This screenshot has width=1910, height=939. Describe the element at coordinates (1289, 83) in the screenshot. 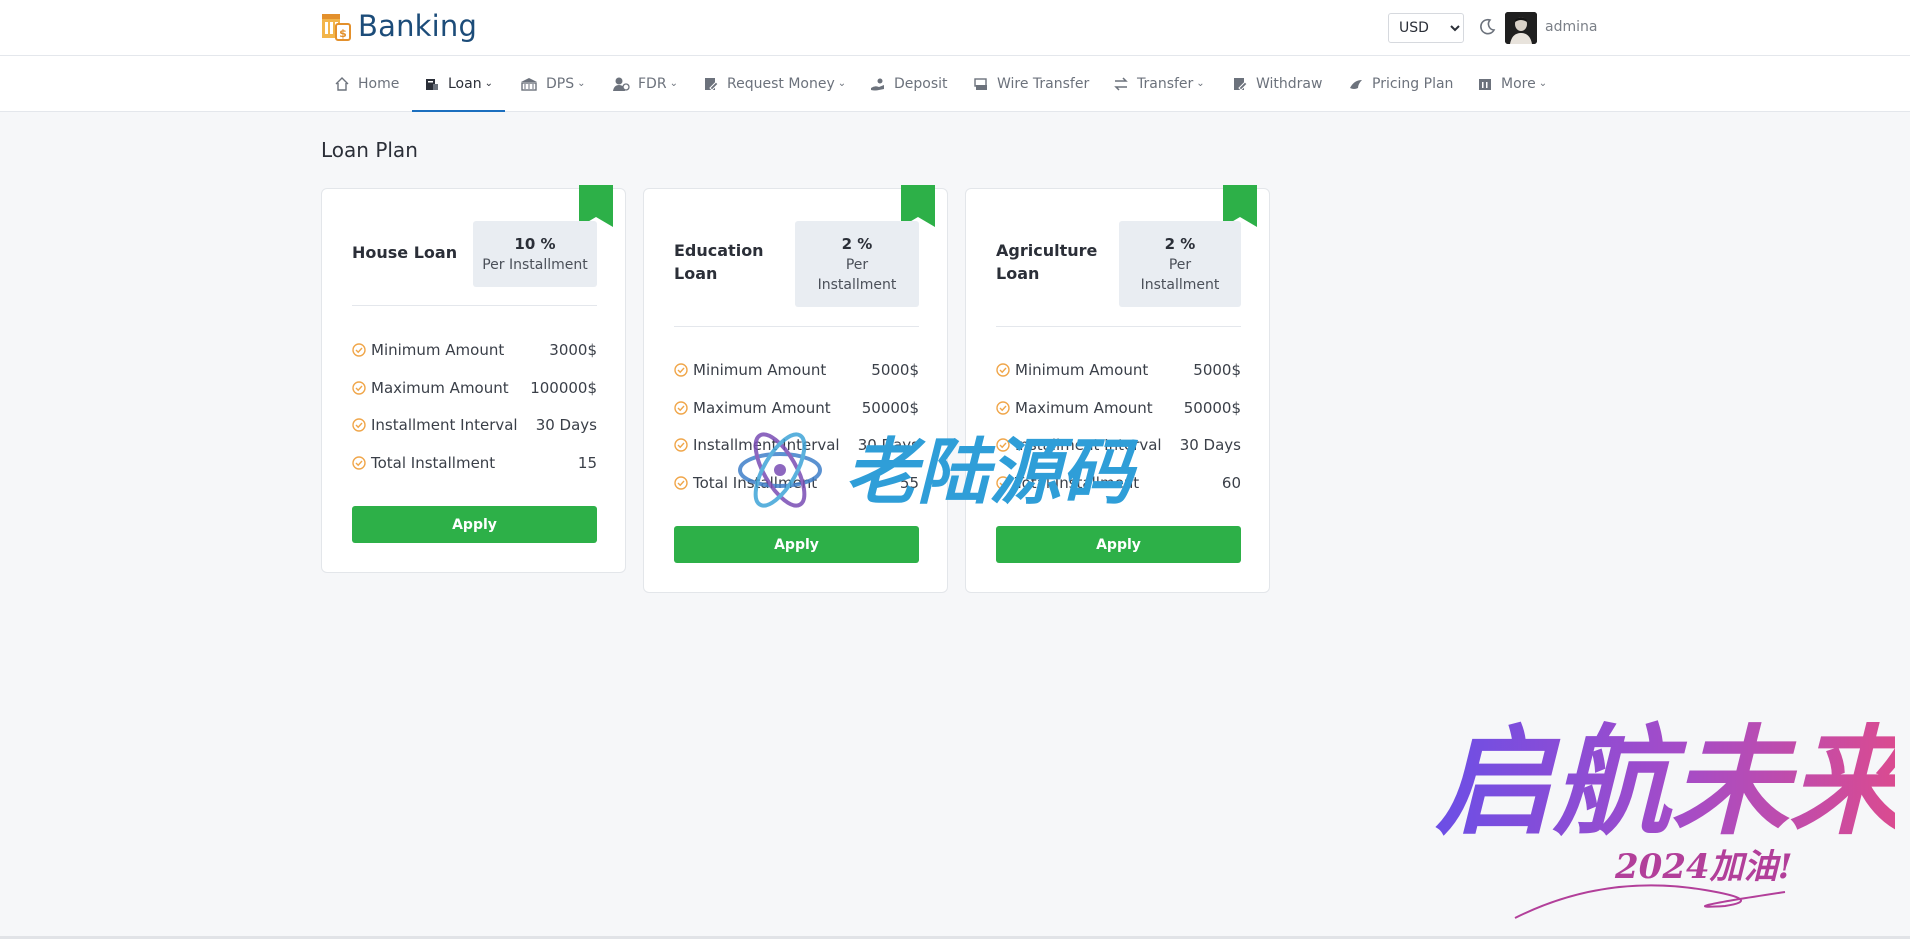

I see `nav-label: Withdraw` at that location.